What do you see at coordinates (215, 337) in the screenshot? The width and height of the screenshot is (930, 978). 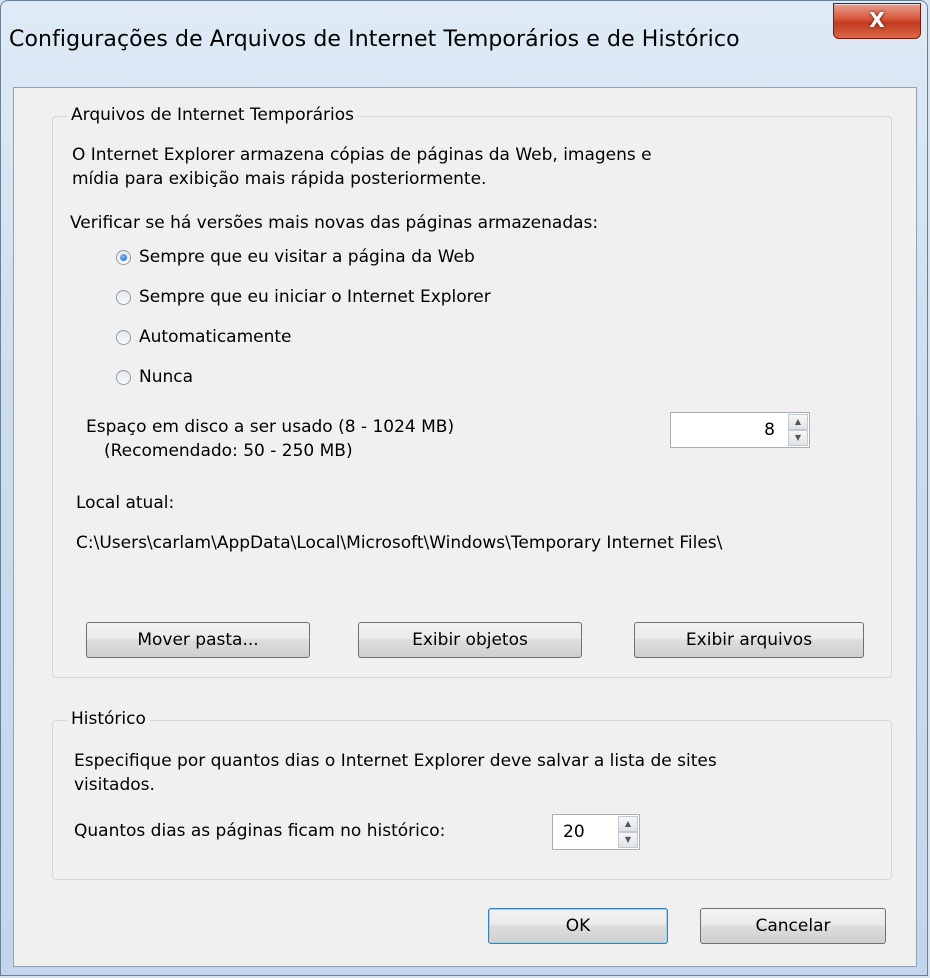 I see `radio-automatically-label: Automaticamente` at bounding box center [215, 337].